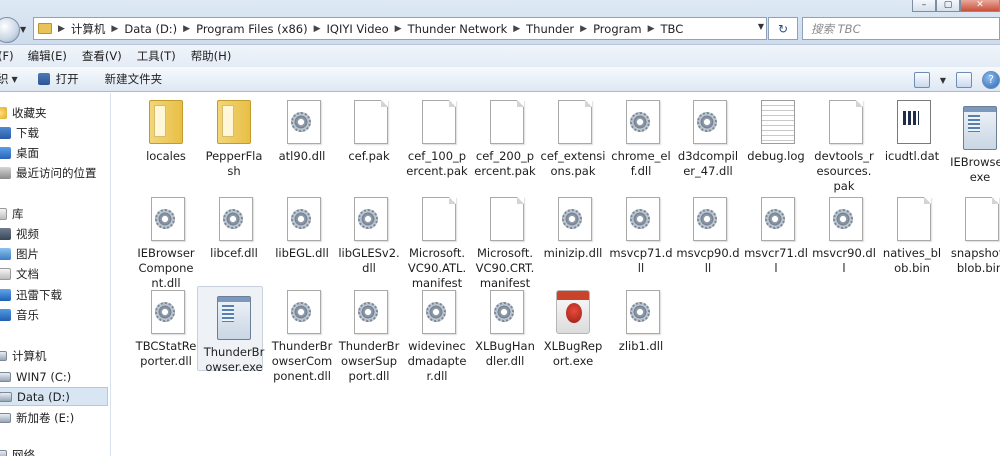 The width and height of the screenshot is (1000, 456). I want to click on file-item: libGLESv2. dll, so click(369, 236).